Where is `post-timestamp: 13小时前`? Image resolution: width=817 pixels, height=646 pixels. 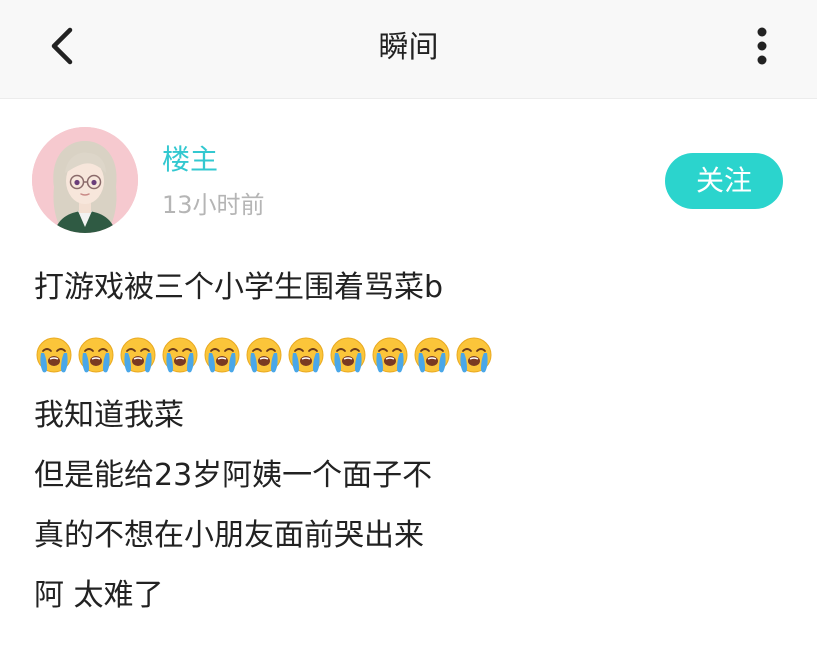 post-timestamp: 13小时前 is located at coordinates (213, 205).